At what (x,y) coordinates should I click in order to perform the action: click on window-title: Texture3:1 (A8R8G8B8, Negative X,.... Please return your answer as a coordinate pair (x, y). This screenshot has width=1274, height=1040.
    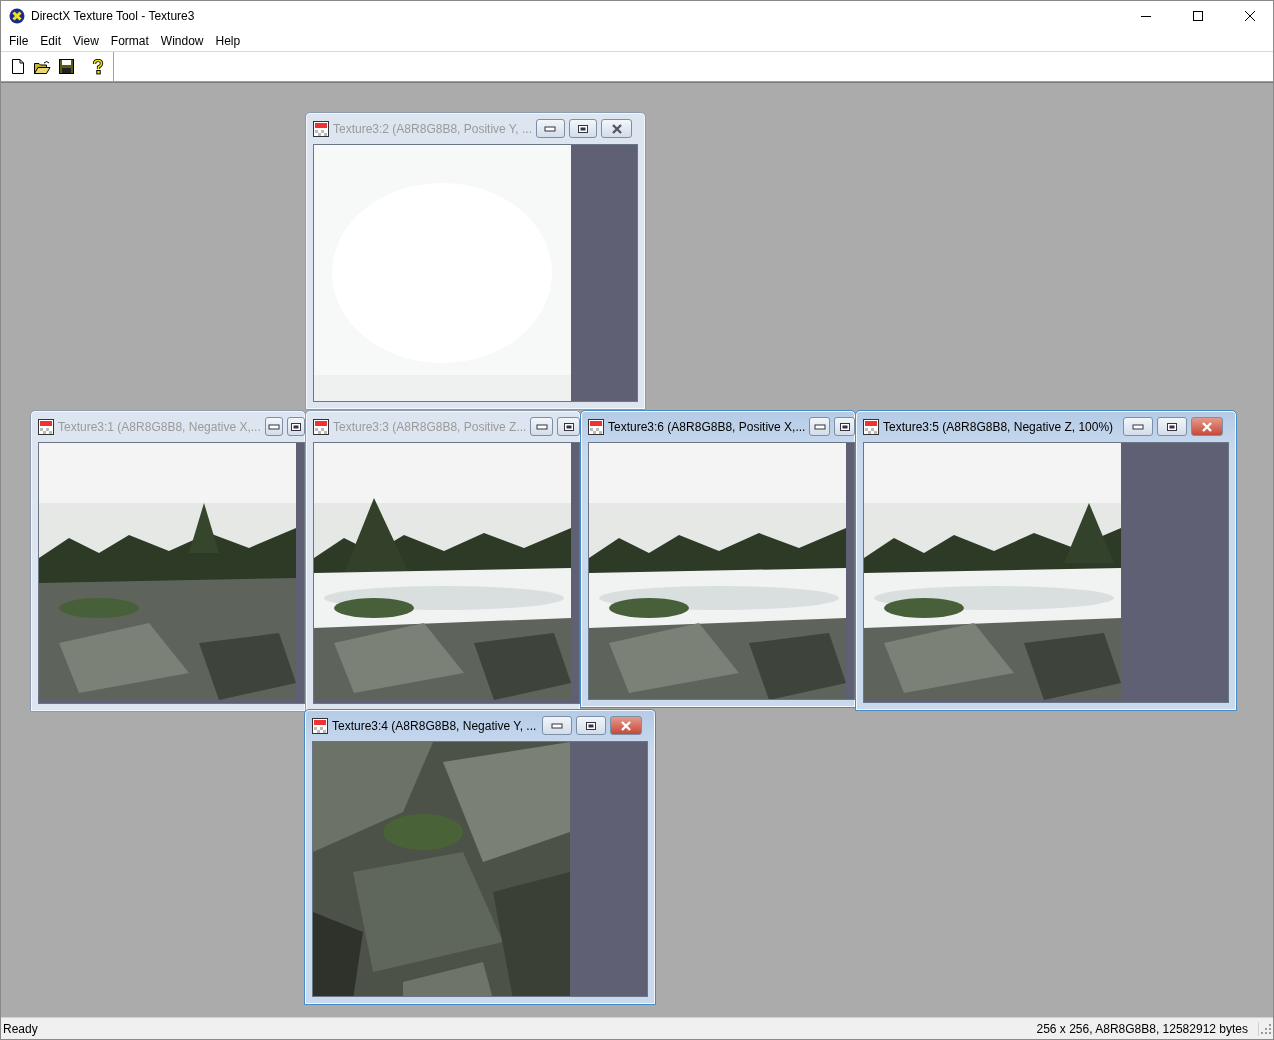
    Looking at the image, I should click on (159, 426).